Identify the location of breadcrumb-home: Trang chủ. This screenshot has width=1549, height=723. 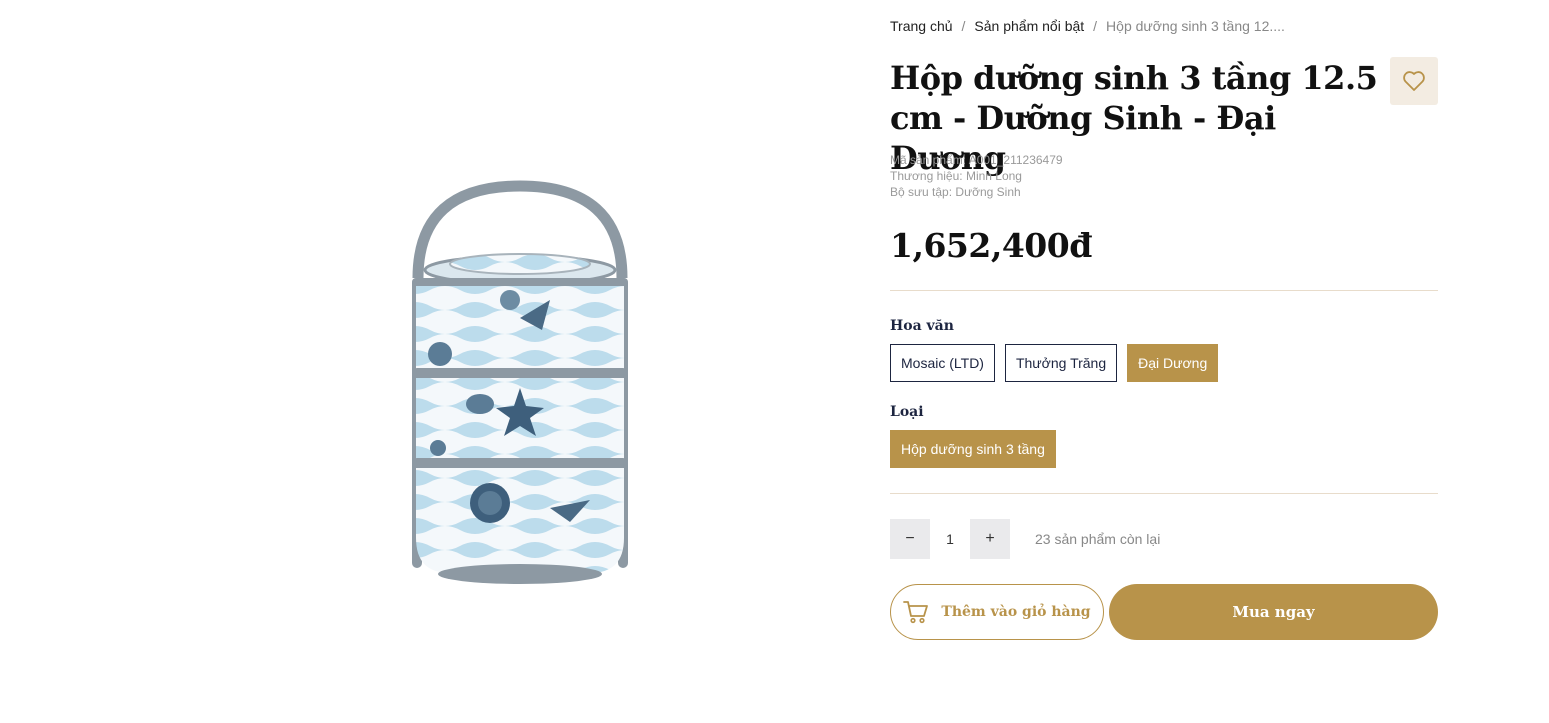
(921, 26).